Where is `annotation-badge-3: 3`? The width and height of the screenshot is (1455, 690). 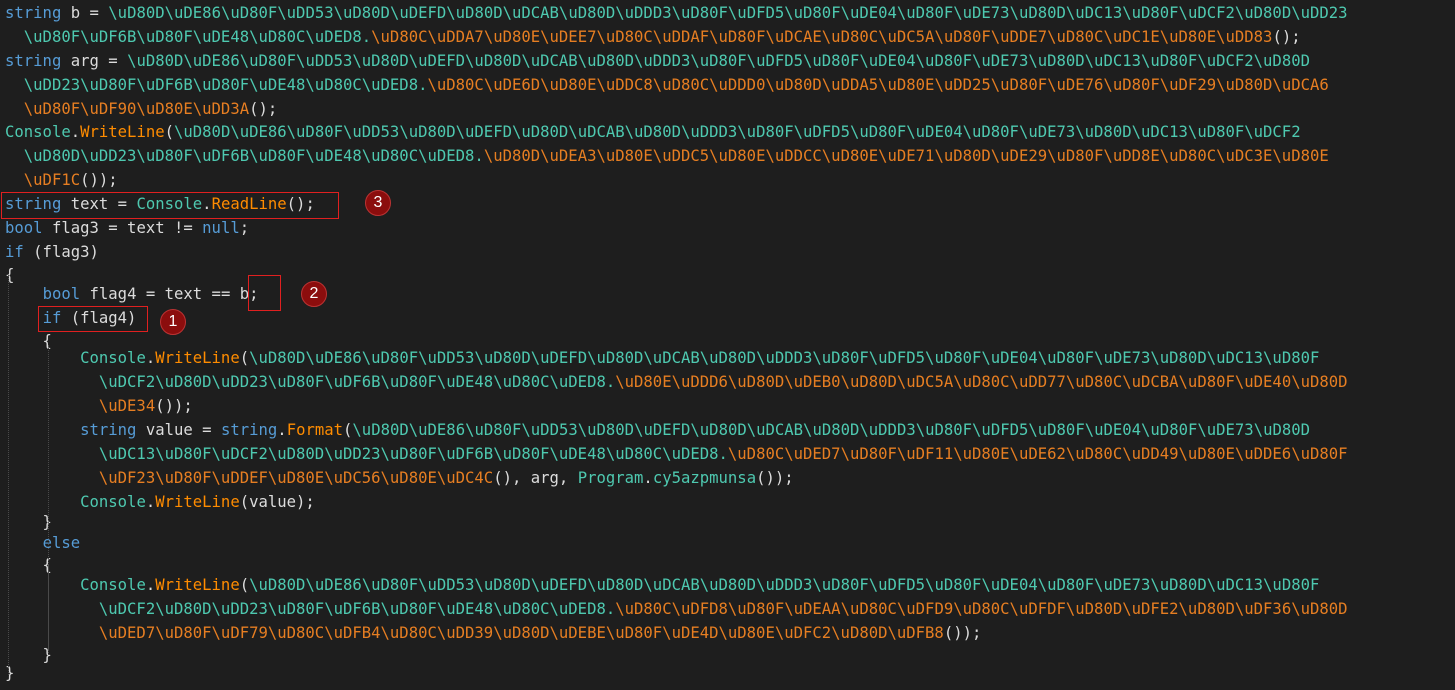 annotation-badge-3: 3 is located at coordinates (378, 203).